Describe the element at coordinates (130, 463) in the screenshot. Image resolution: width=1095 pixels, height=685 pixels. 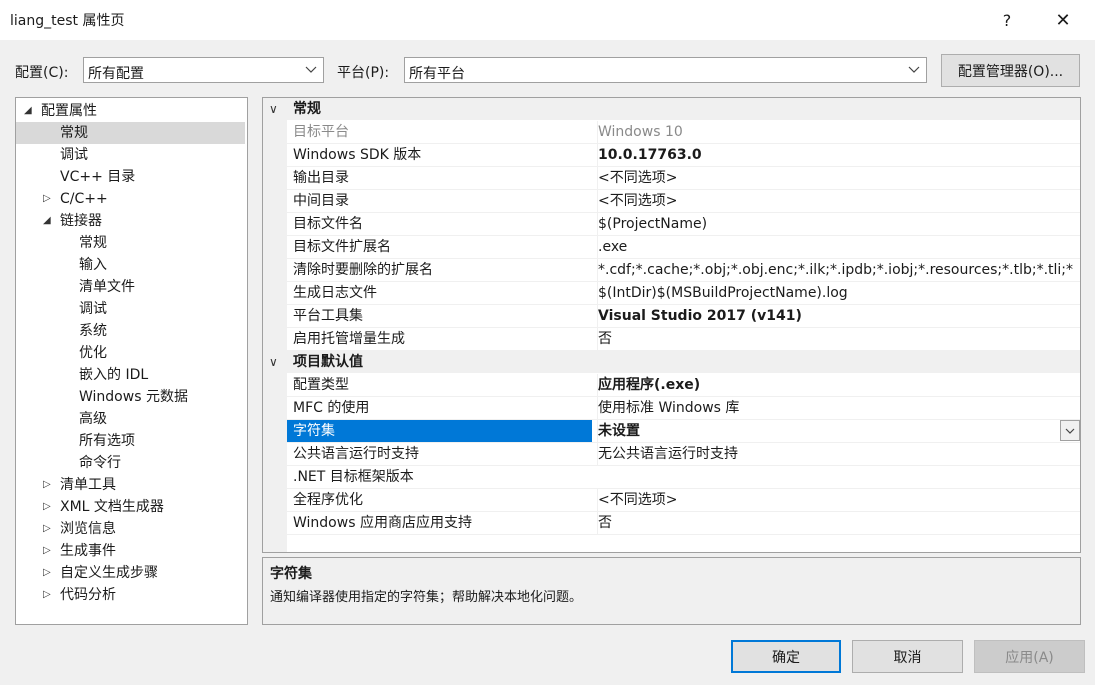
I see `tree-item: 命令行` at that location.